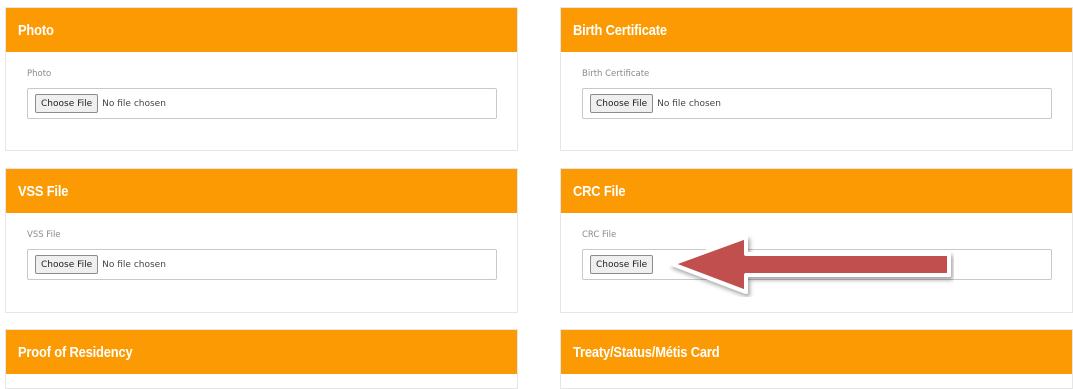 This screenshot has height=389, width=1073. What do you see at coordinates (36, 30) in the screenshot?
I see `photo-card-title: Photo` at bounding box center [36, 30].